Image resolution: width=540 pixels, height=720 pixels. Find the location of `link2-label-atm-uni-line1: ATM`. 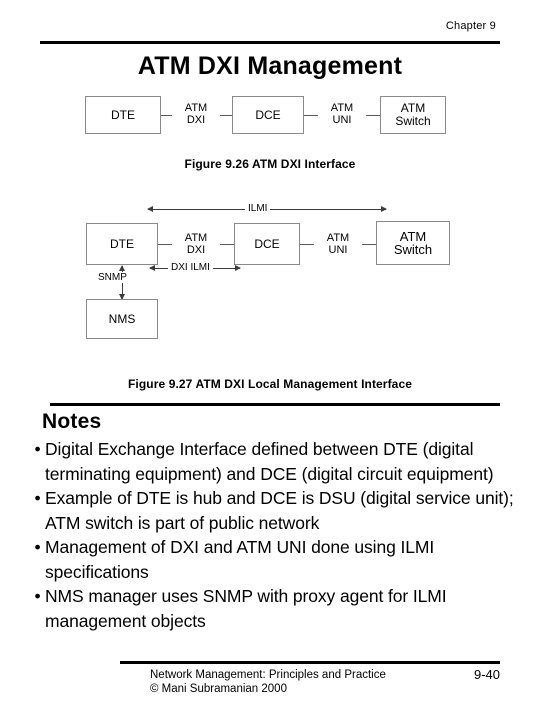

link2-label-atm-uni-line1: ATM is located at coordinates (338, 238).